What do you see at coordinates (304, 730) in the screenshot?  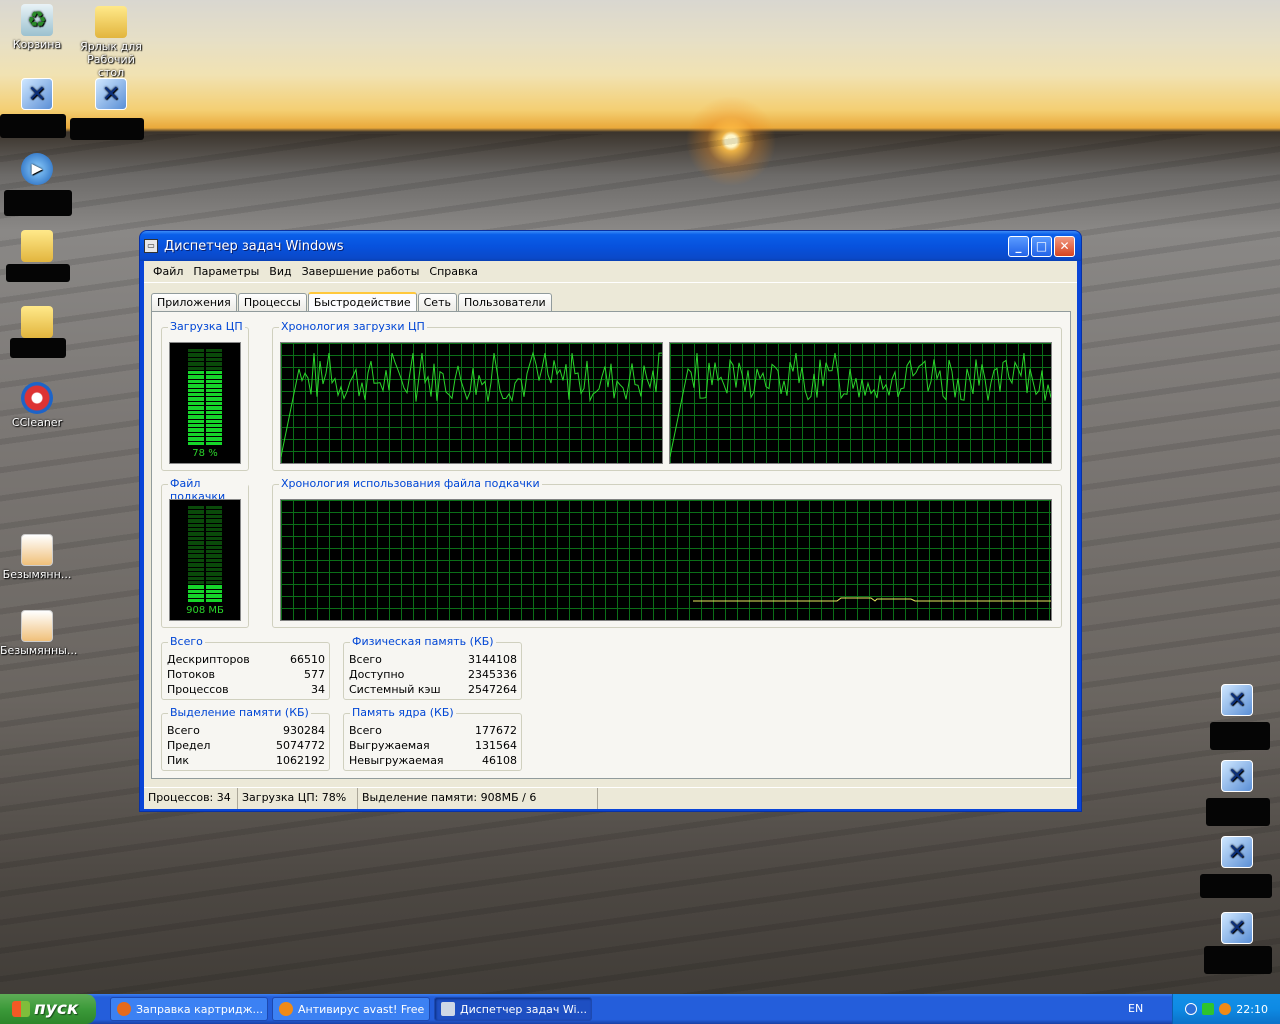 I see `stat-value: 930284` at bounding box center [304, 730].